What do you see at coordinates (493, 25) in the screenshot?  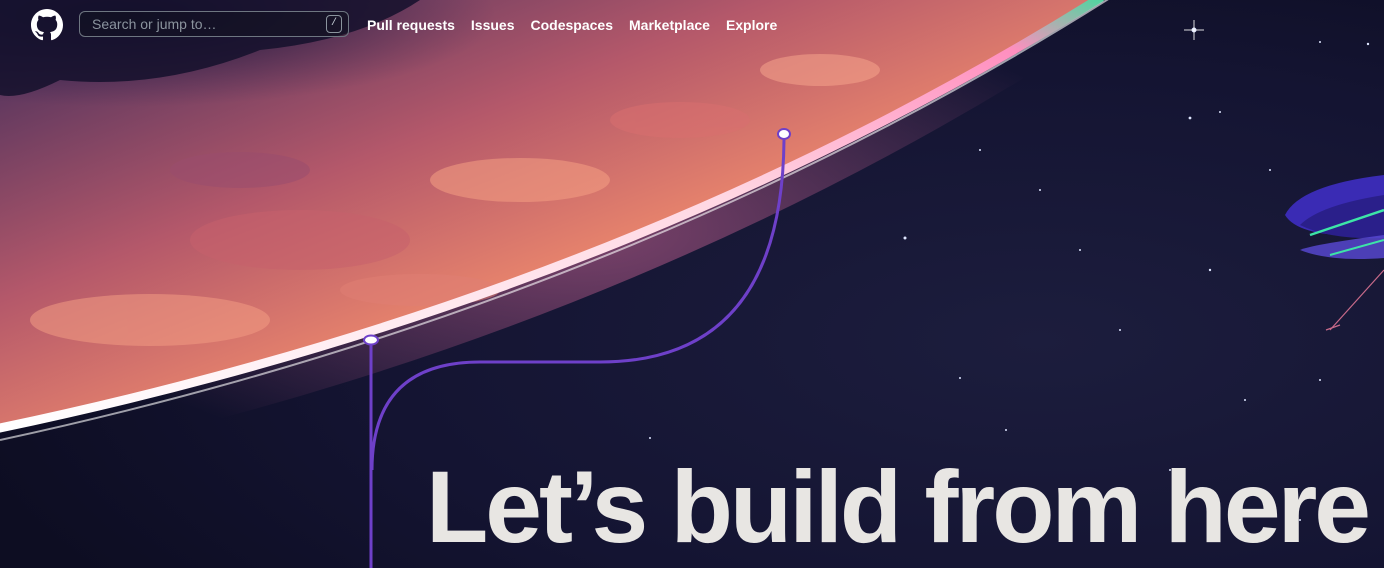 I see `nav-issues: Issues` at bounding box center [493, 25].